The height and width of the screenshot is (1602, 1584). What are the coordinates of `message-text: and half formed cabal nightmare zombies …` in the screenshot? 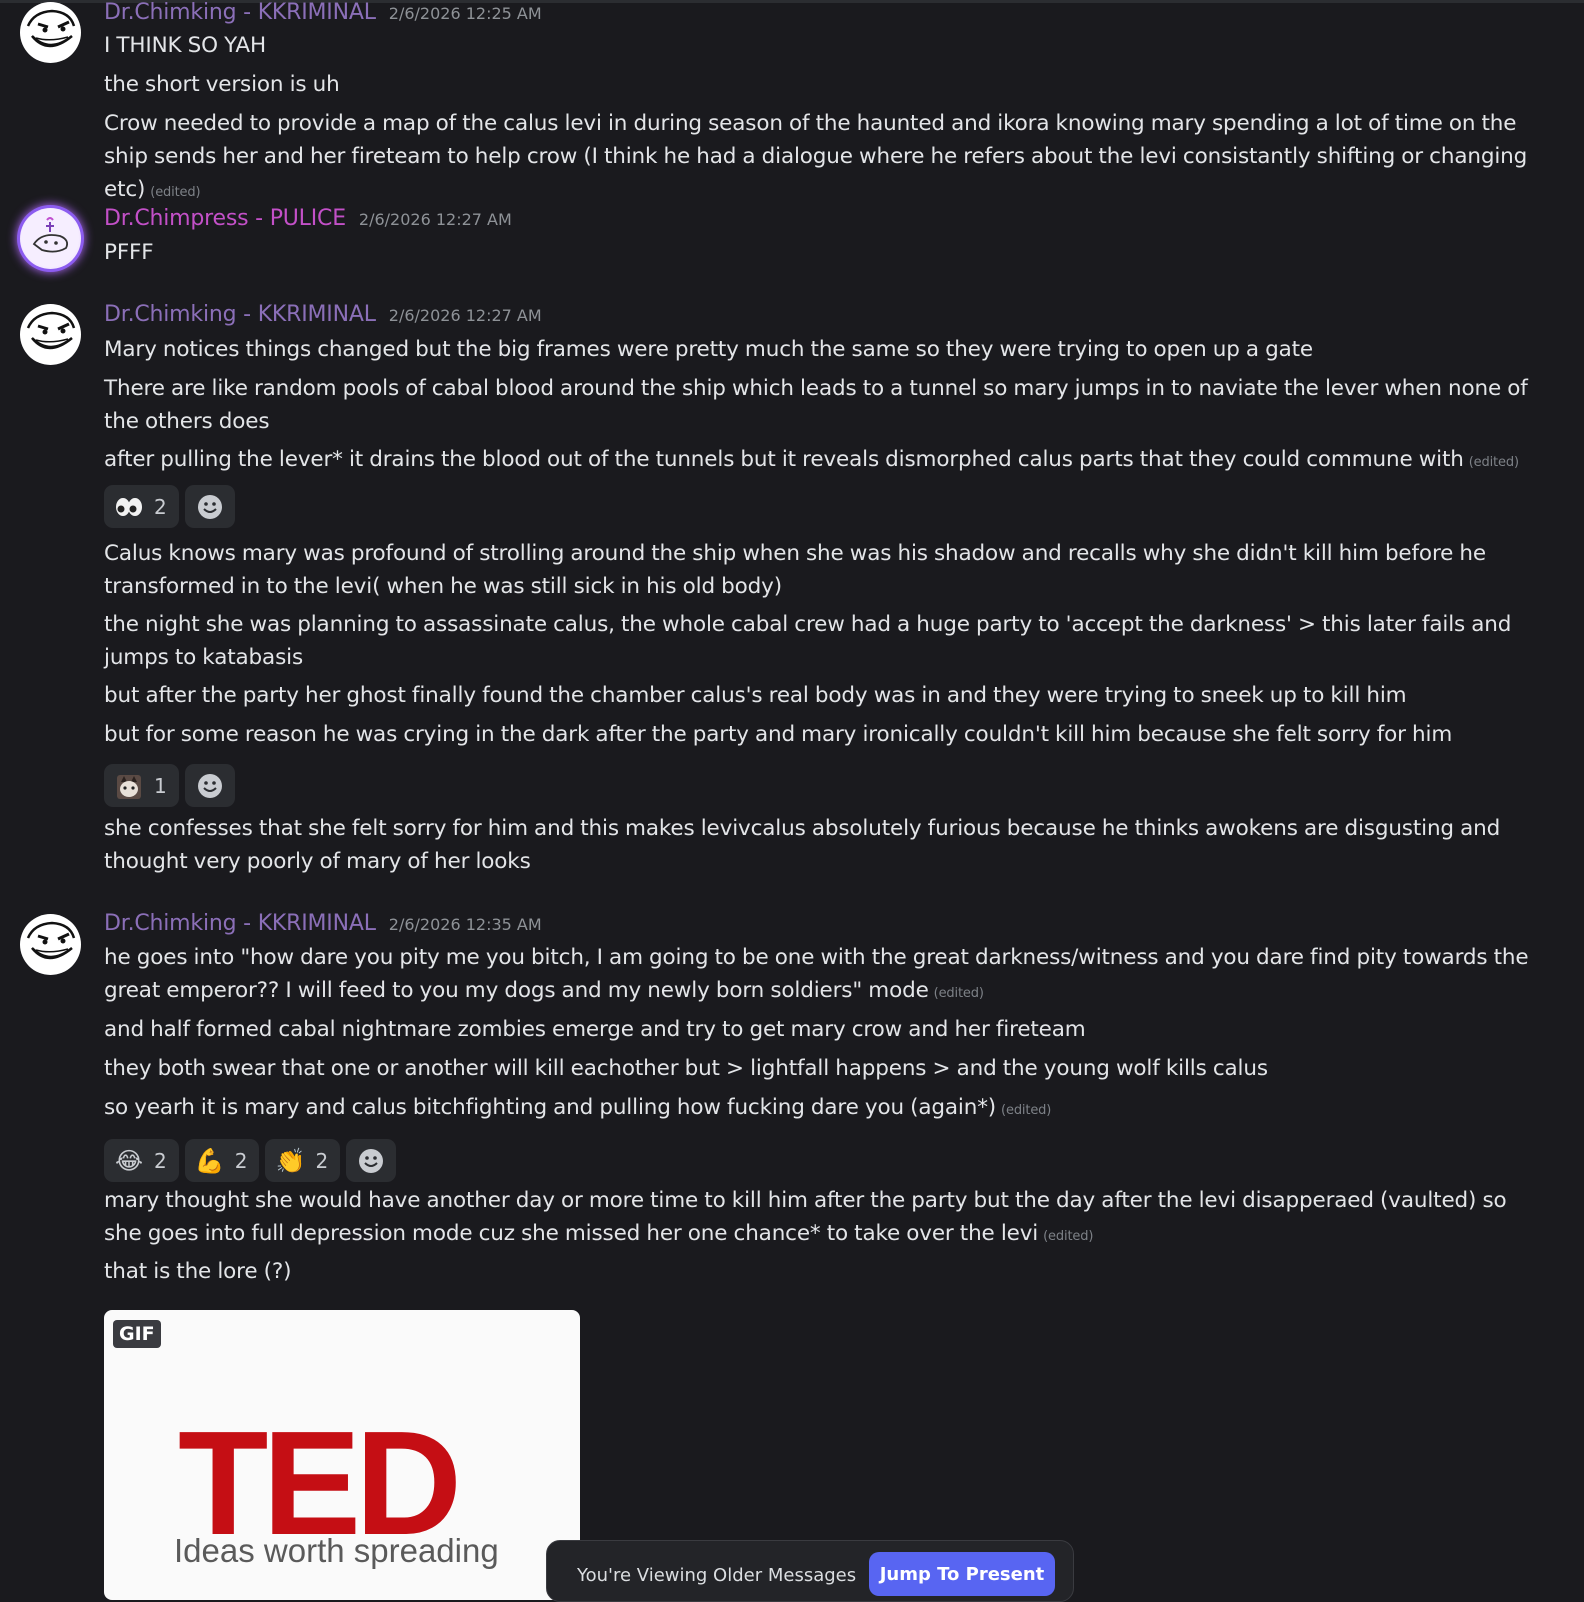 It's located at (824, 1029).